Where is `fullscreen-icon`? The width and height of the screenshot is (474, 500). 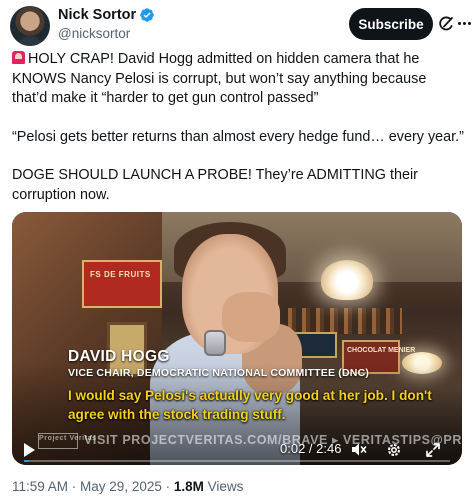 fullscreen-icon is located at coordinates (433, 450).